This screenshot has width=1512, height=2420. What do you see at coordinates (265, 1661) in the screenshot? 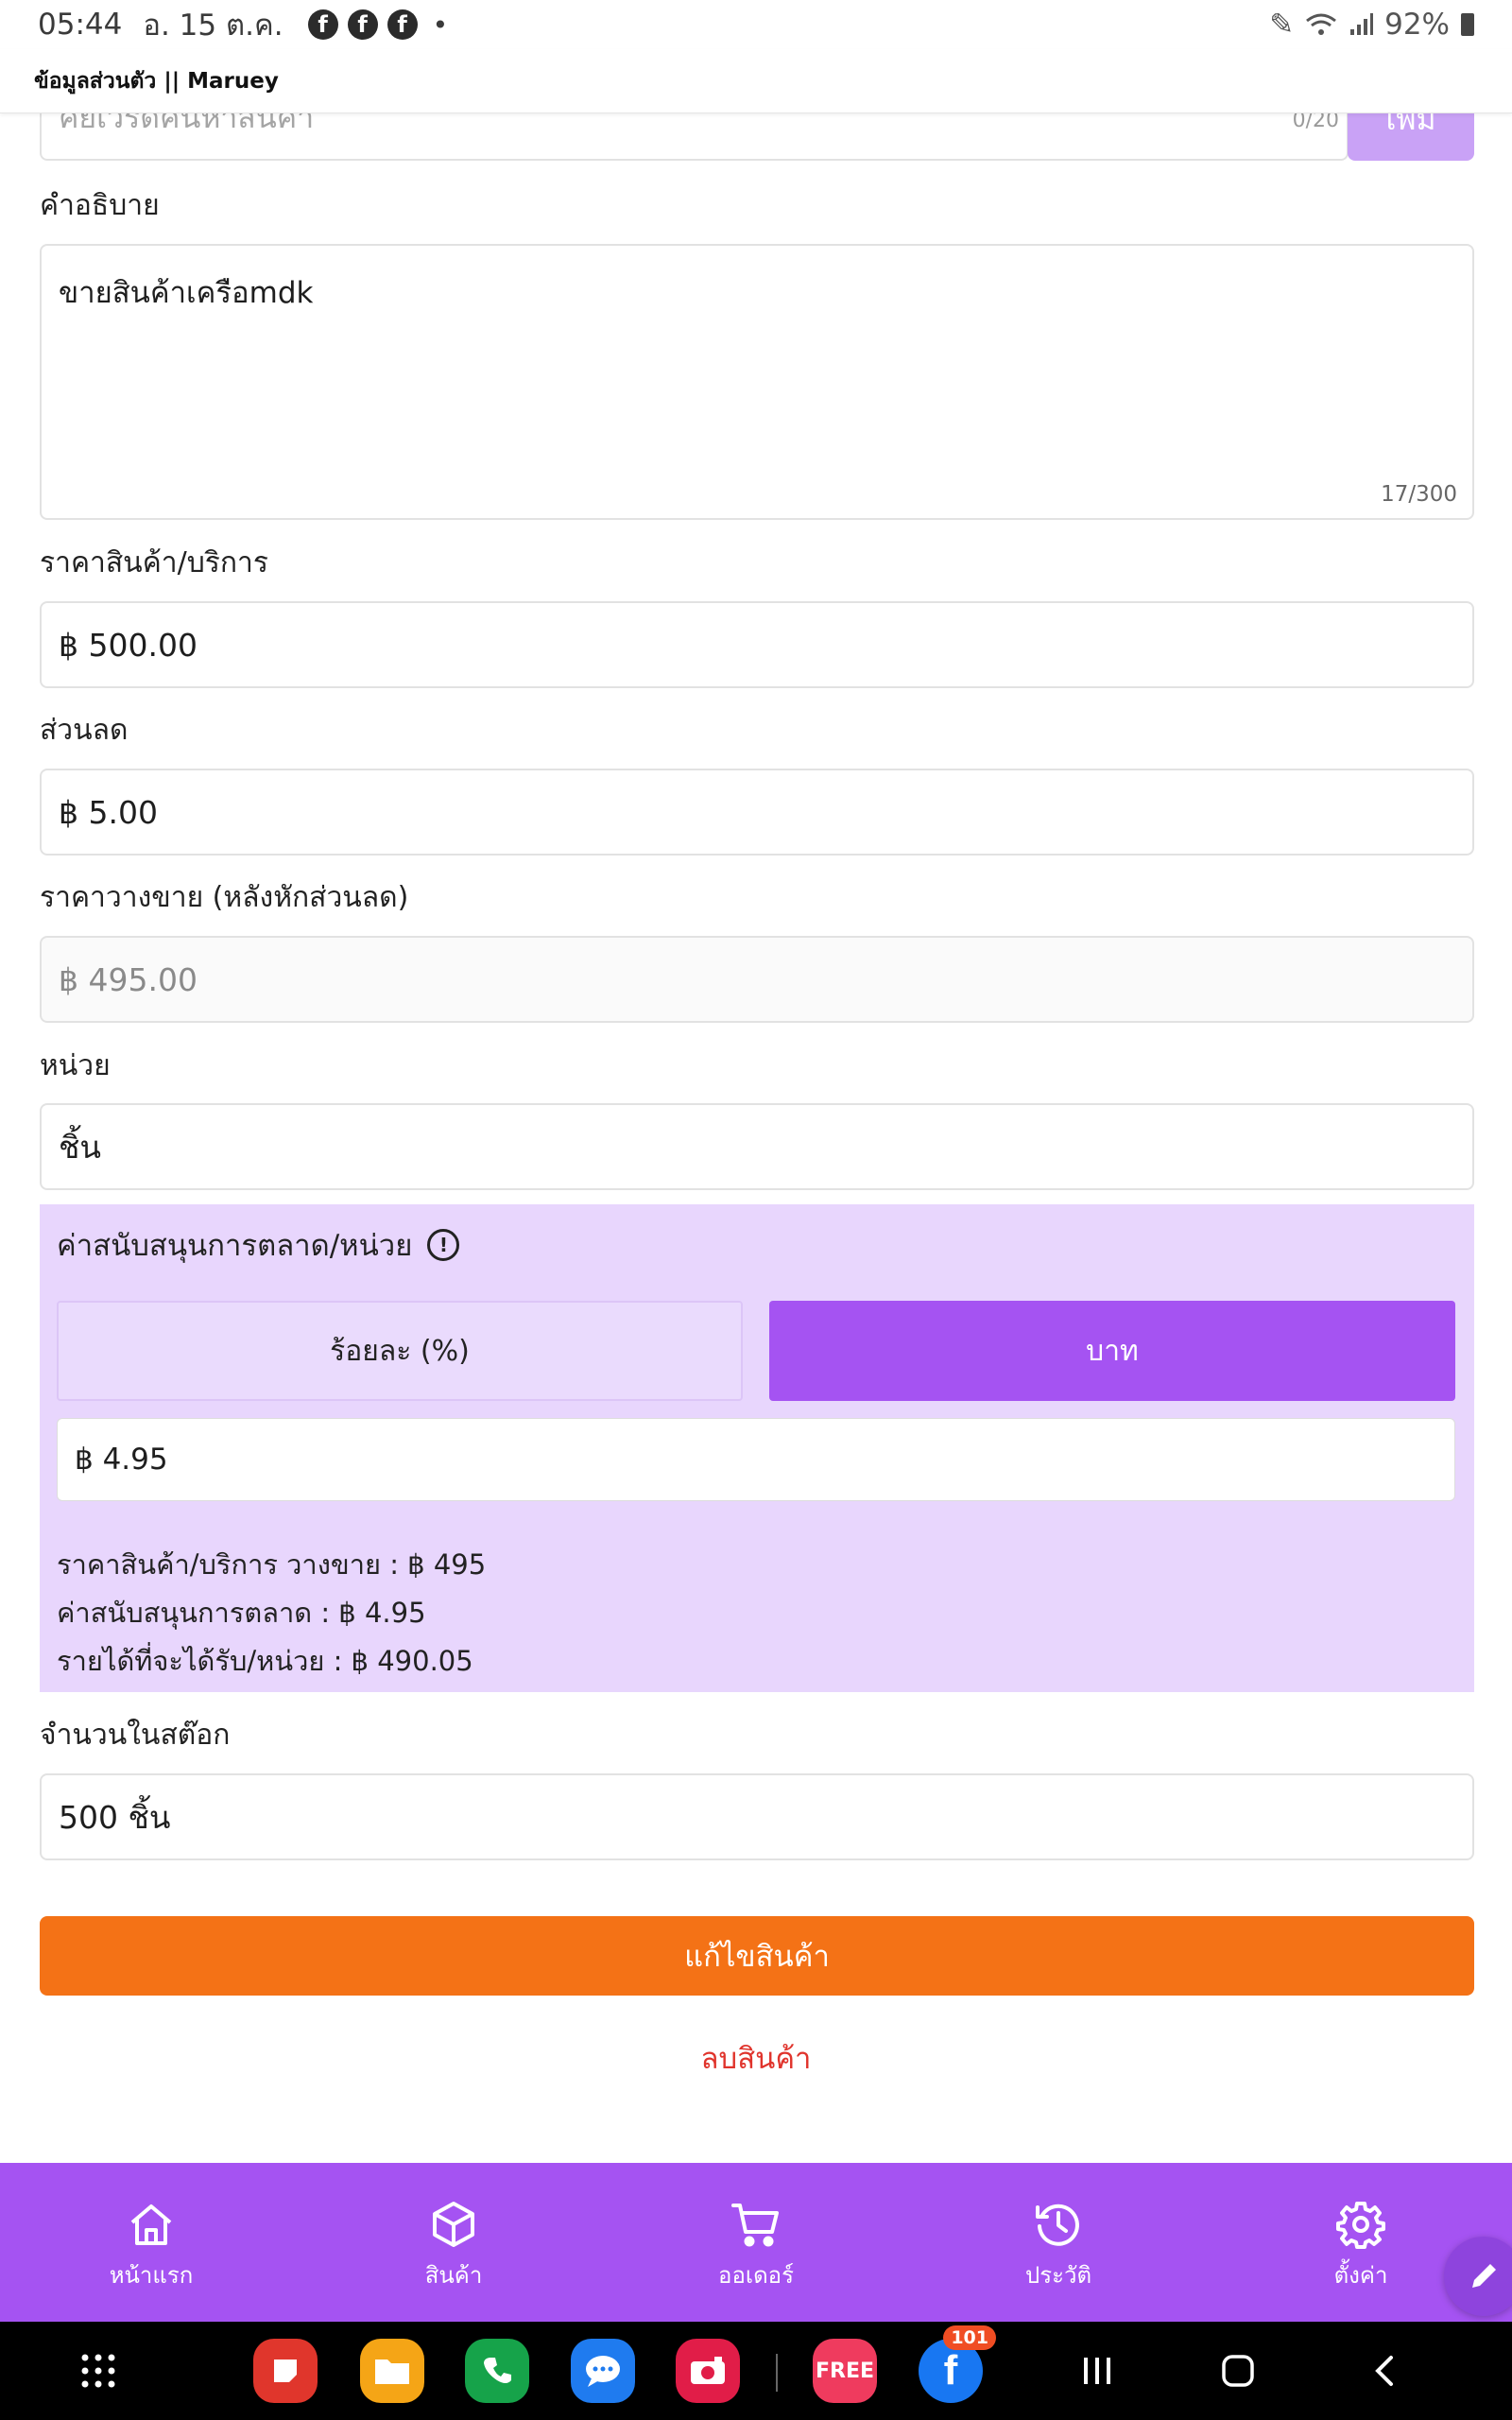
I see `summary-income: รายได้ที่จะได้รับ/หน่วย : ฿ 490.05` at bounding box center [265, 1661].